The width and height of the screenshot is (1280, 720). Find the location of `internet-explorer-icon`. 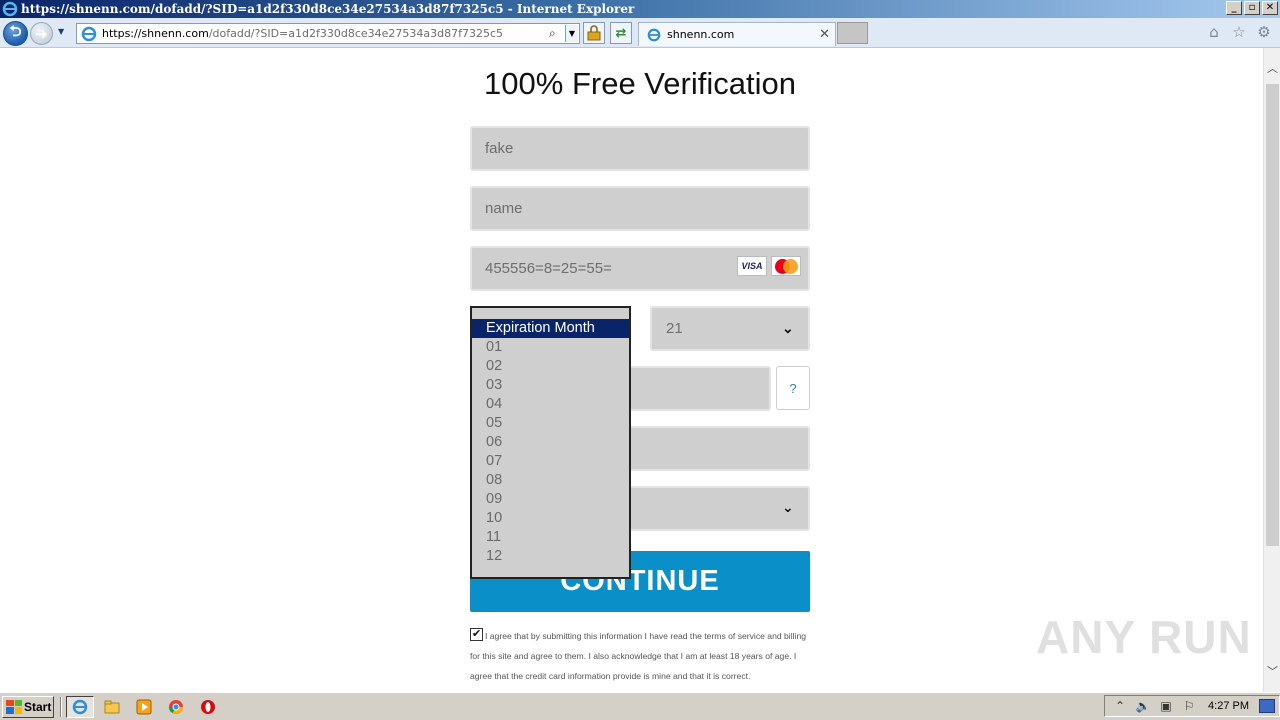

internet-explorer-icon is located at coordinates (10, 9).